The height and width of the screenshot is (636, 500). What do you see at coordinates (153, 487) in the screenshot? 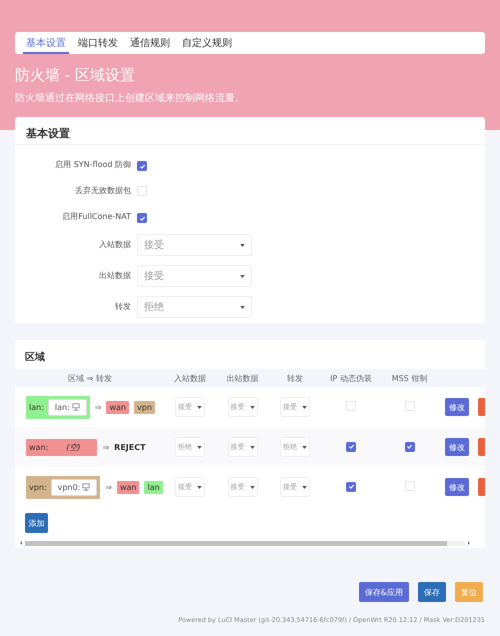
I see `zone-tag: lan` at bounding box center [153, 487].